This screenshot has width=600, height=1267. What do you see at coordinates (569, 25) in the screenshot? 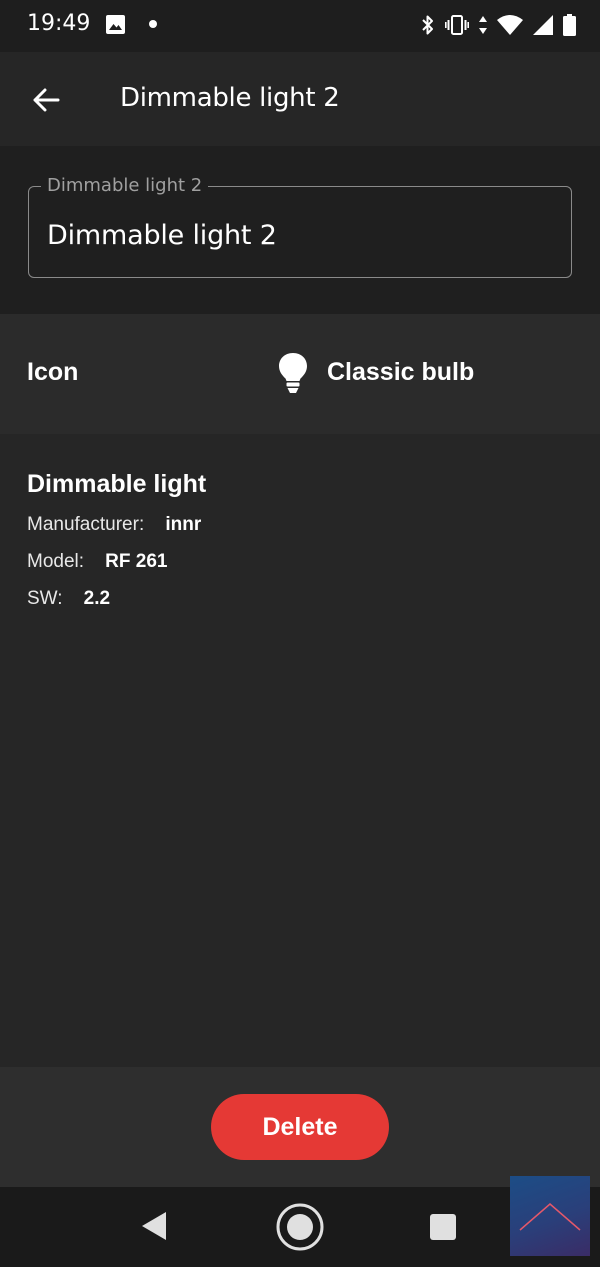
I see `battery-icon` at bounding box center [569, 25].